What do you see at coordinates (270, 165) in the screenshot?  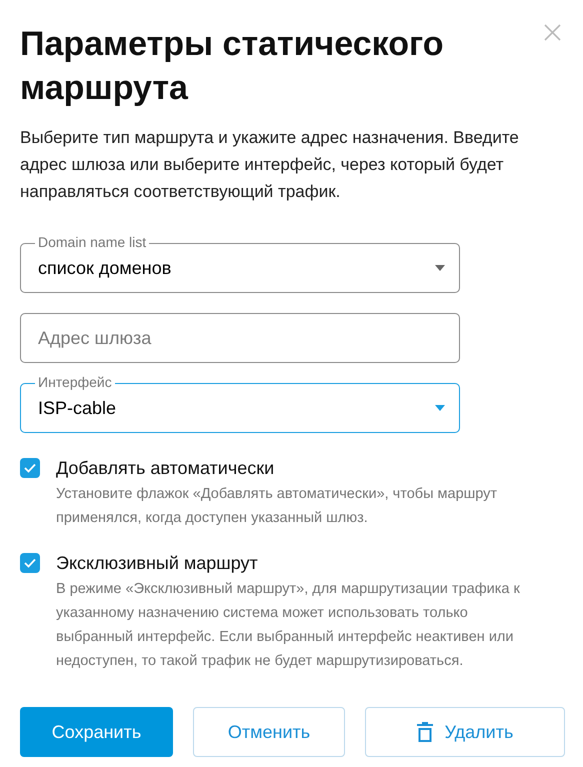 I see `description-text: Выберите тип маршрута и укажите адрес назначения. Введите адрес шлюза или выберите интерфейс, через который будет направляться соответствующий трафик.` at bounding box center [270, 165].